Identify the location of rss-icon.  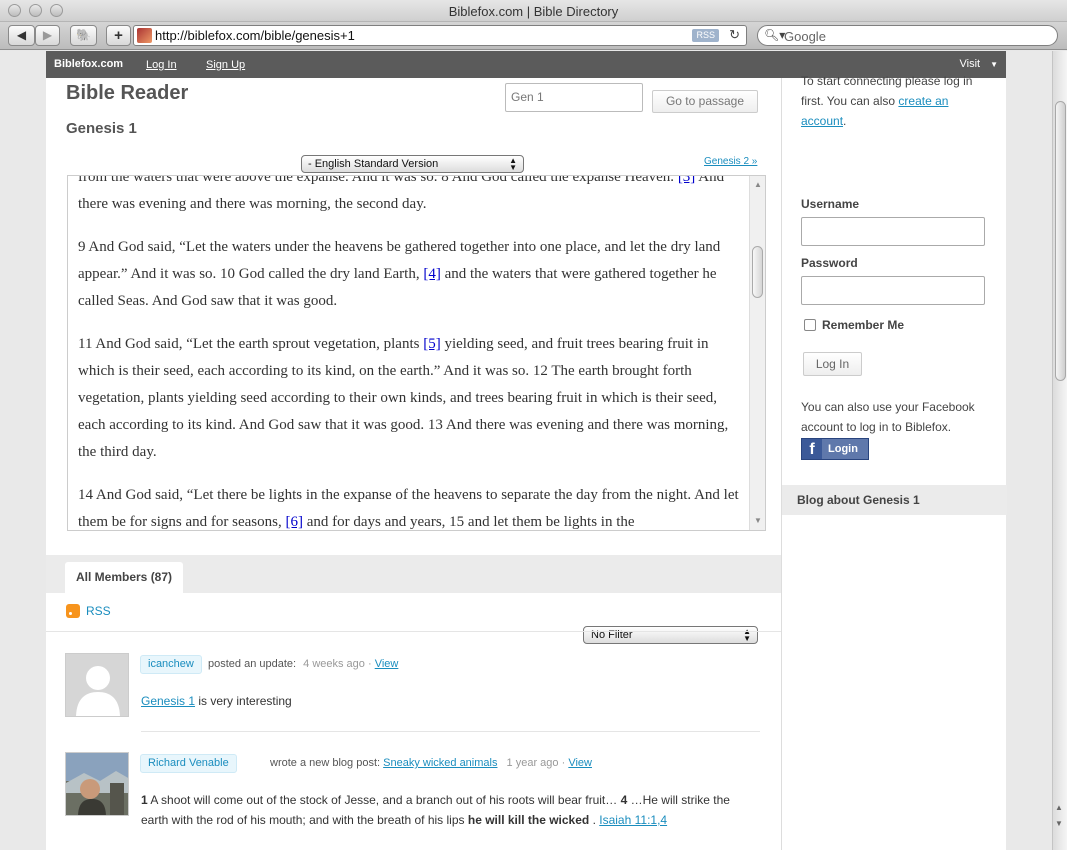
(73, 611).